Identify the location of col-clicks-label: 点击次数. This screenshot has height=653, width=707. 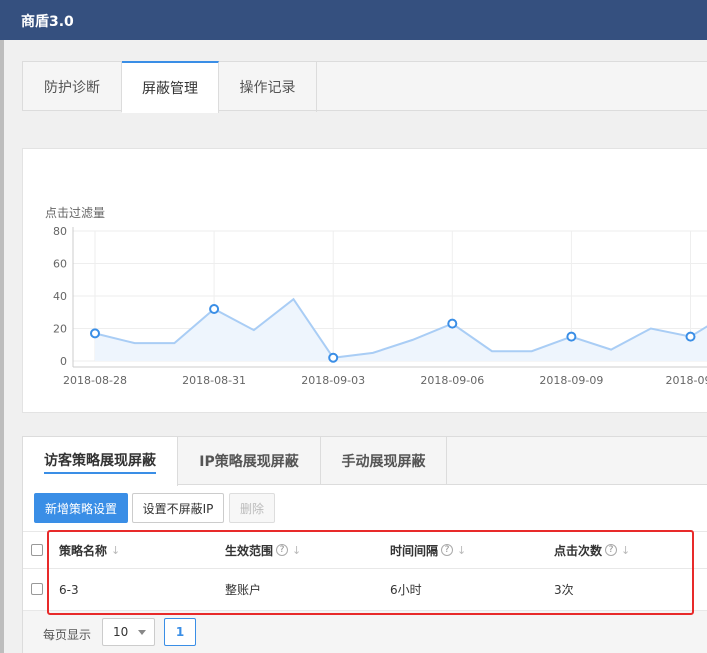
(578, 550).